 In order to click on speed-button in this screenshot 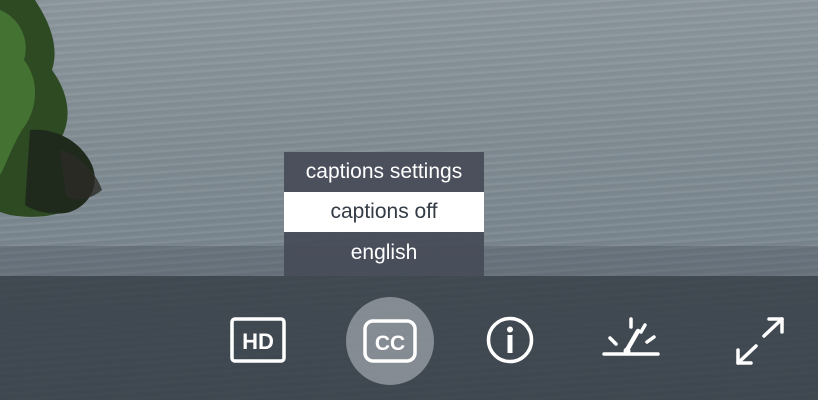, I will do `click(631, 338)`.